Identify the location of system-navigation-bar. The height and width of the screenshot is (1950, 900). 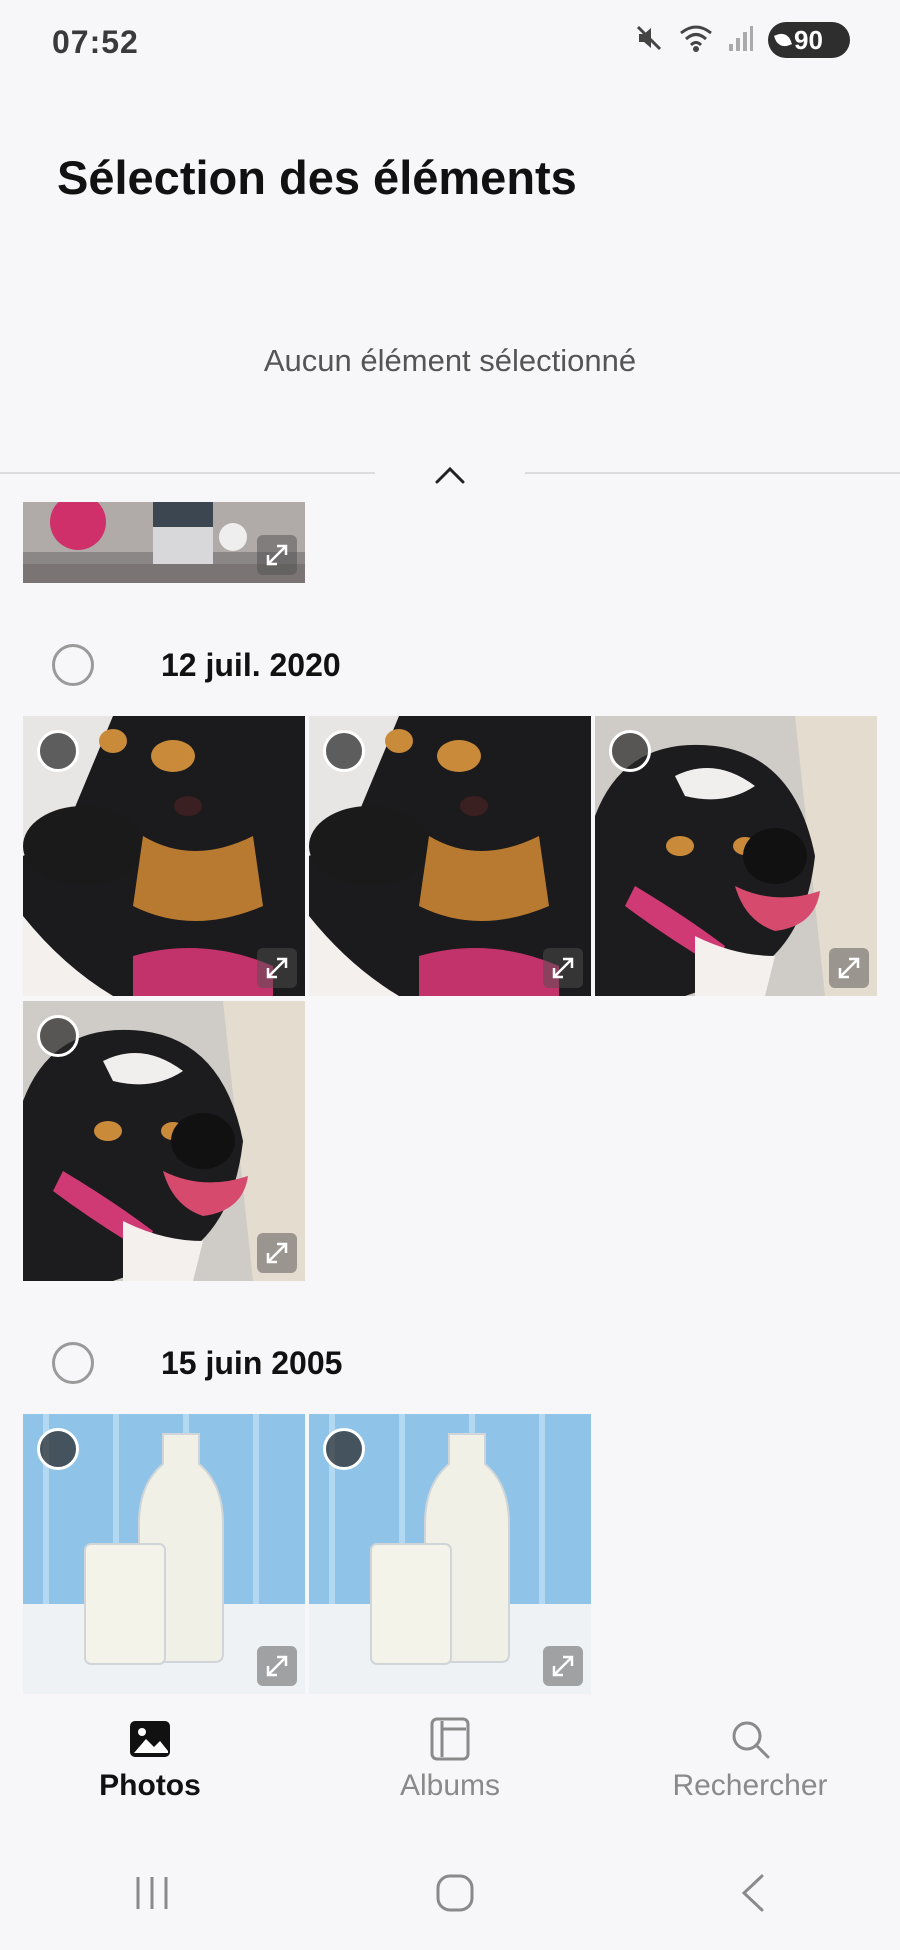
(450, 1895).